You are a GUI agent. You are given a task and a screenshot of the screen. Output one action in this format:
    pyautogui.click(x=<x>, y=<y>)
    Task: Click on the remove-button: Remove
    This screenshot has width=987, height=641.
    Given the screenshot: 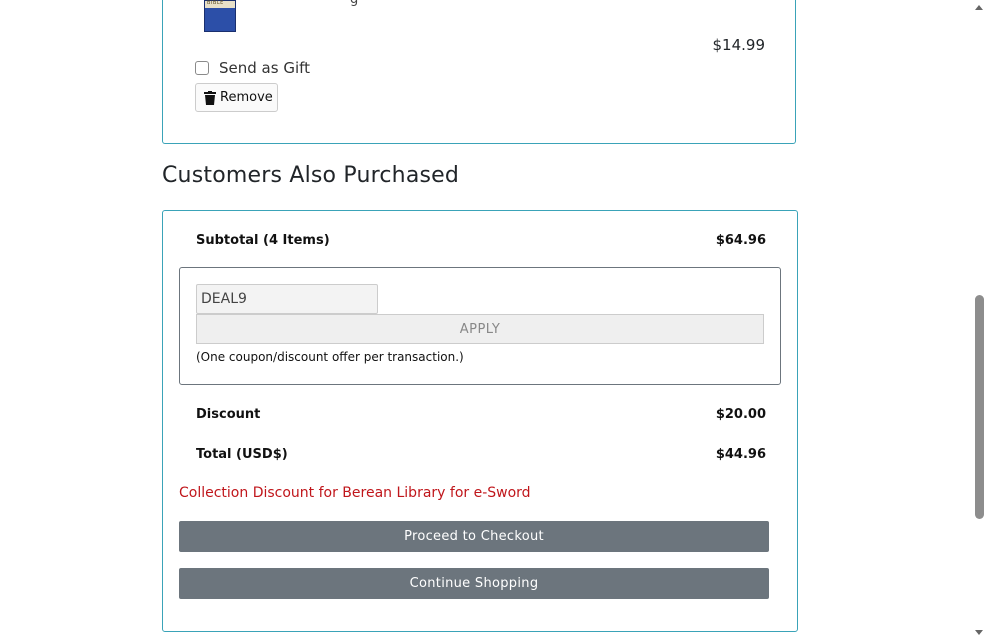 What is the action you would take?
    pyautogui.click(x=236, y=97)
    